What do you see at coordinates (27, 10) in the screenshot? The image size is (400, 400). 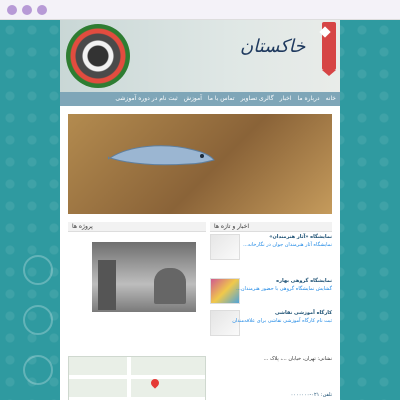 I see `window-minimize-dot-icon` at bounding box center [27, 10].